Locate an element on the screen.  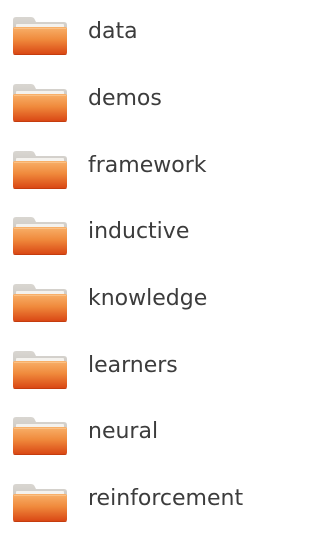
folder-label: data is located at coordinates (113, 31).